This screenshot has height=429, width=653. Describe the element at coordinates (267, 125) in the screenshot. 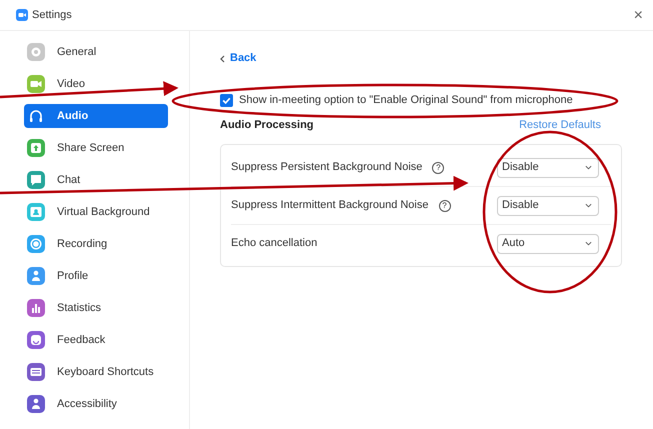

I see `section-title: Audio Processing` at that location.